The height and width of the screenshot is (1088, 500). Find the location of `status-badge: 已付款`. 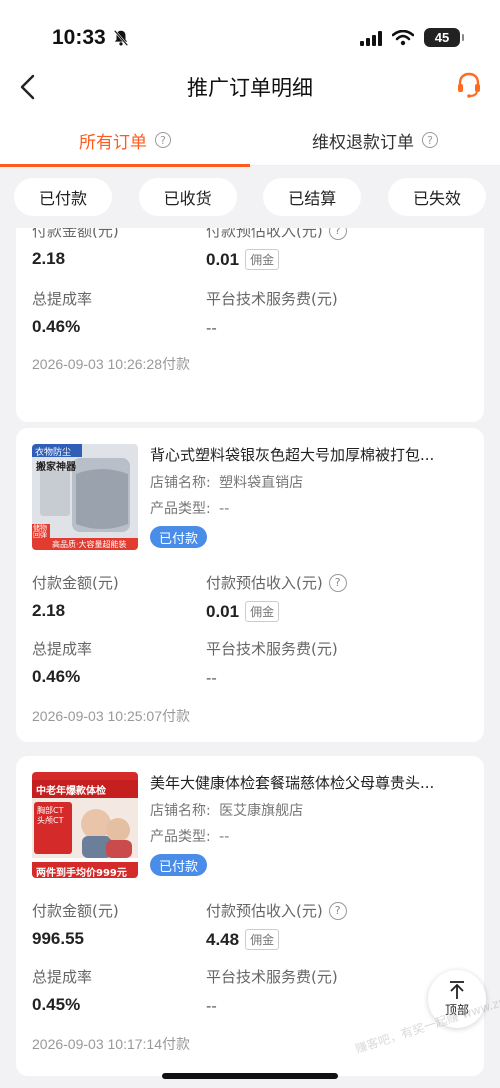

status-badge: 已付款 is located at coordinates (179, 537).